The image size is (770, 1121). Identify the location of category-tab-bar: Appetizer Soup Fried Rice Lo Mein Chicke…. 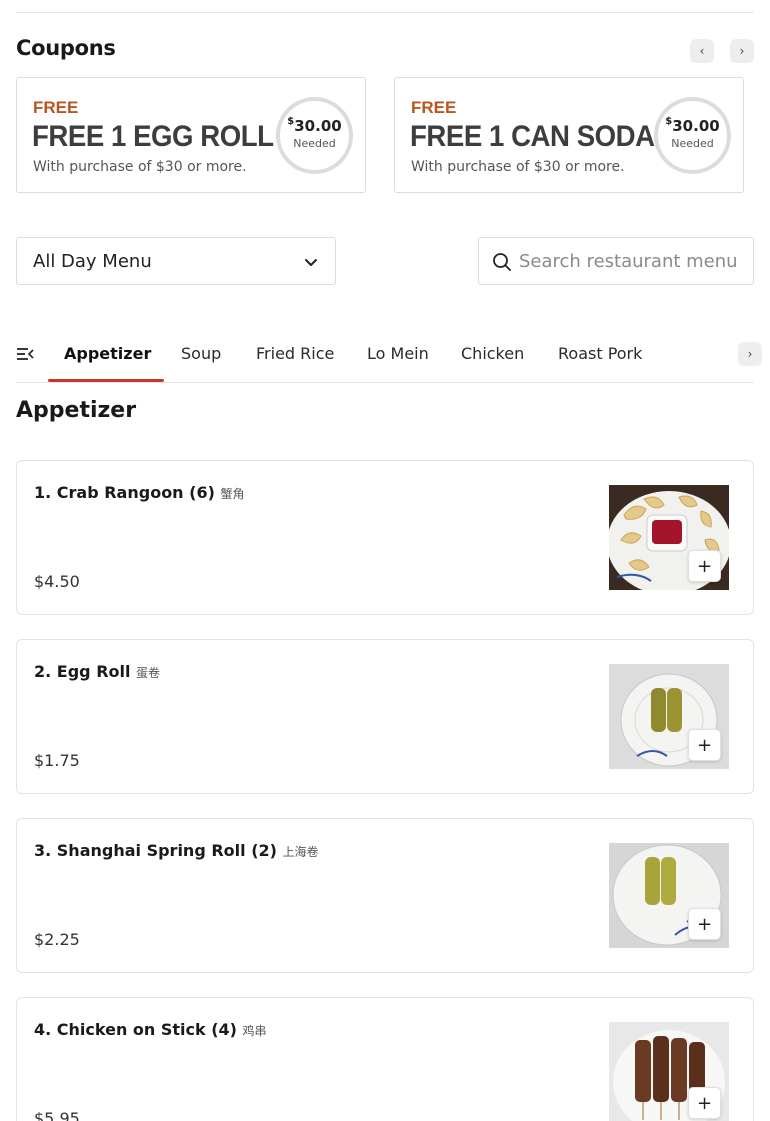
(389, 356).